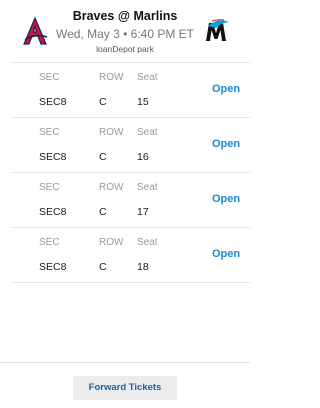 This screenshot has width=320, height=408. What do you see at coordinates (143, 267) in the screenshot?
I see `seat-value: 18` at bounding box center [143, 267].